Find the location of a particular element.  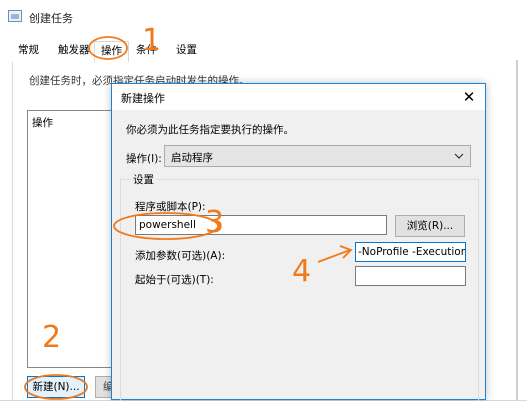

action-select-value: 启动程序 is located at coordinates (192, 158).